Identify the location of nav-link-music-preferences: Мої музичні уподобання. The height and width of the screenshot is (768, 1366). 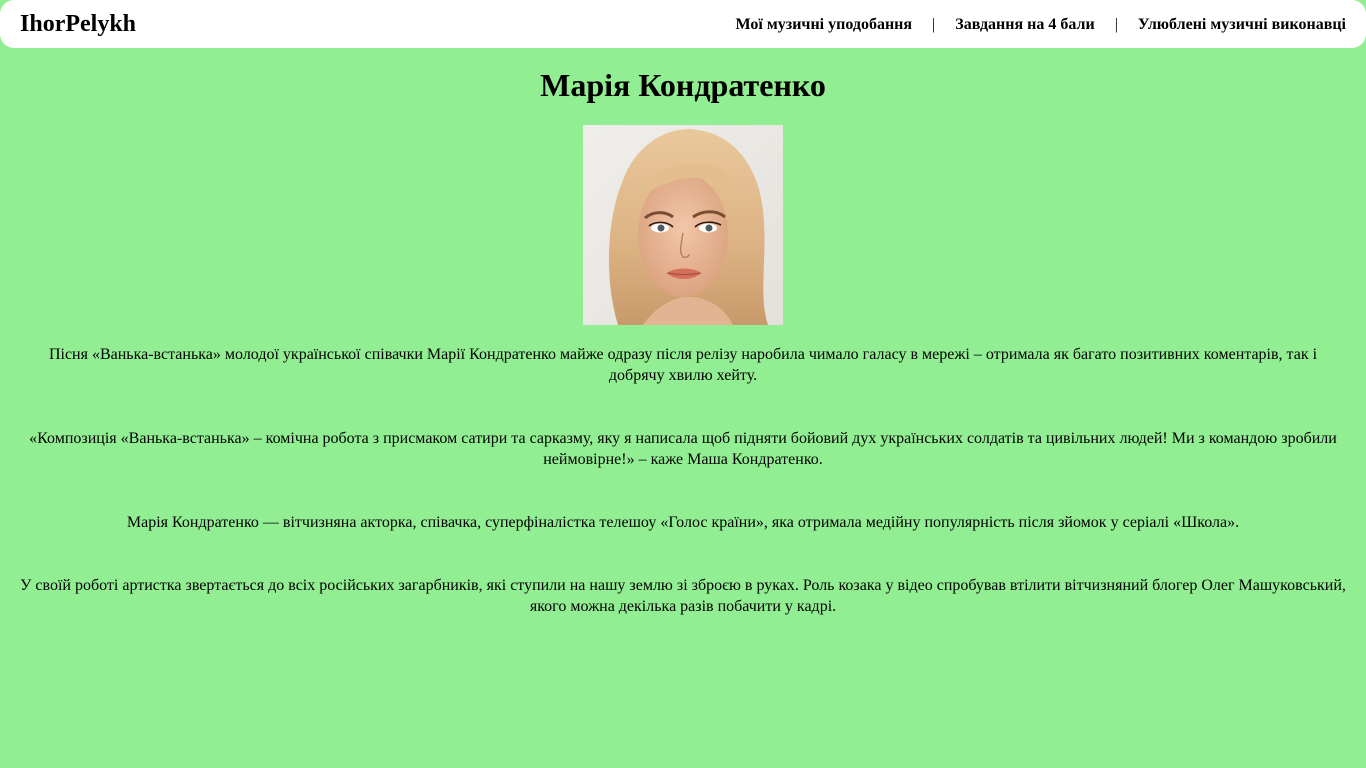
(824, 25).